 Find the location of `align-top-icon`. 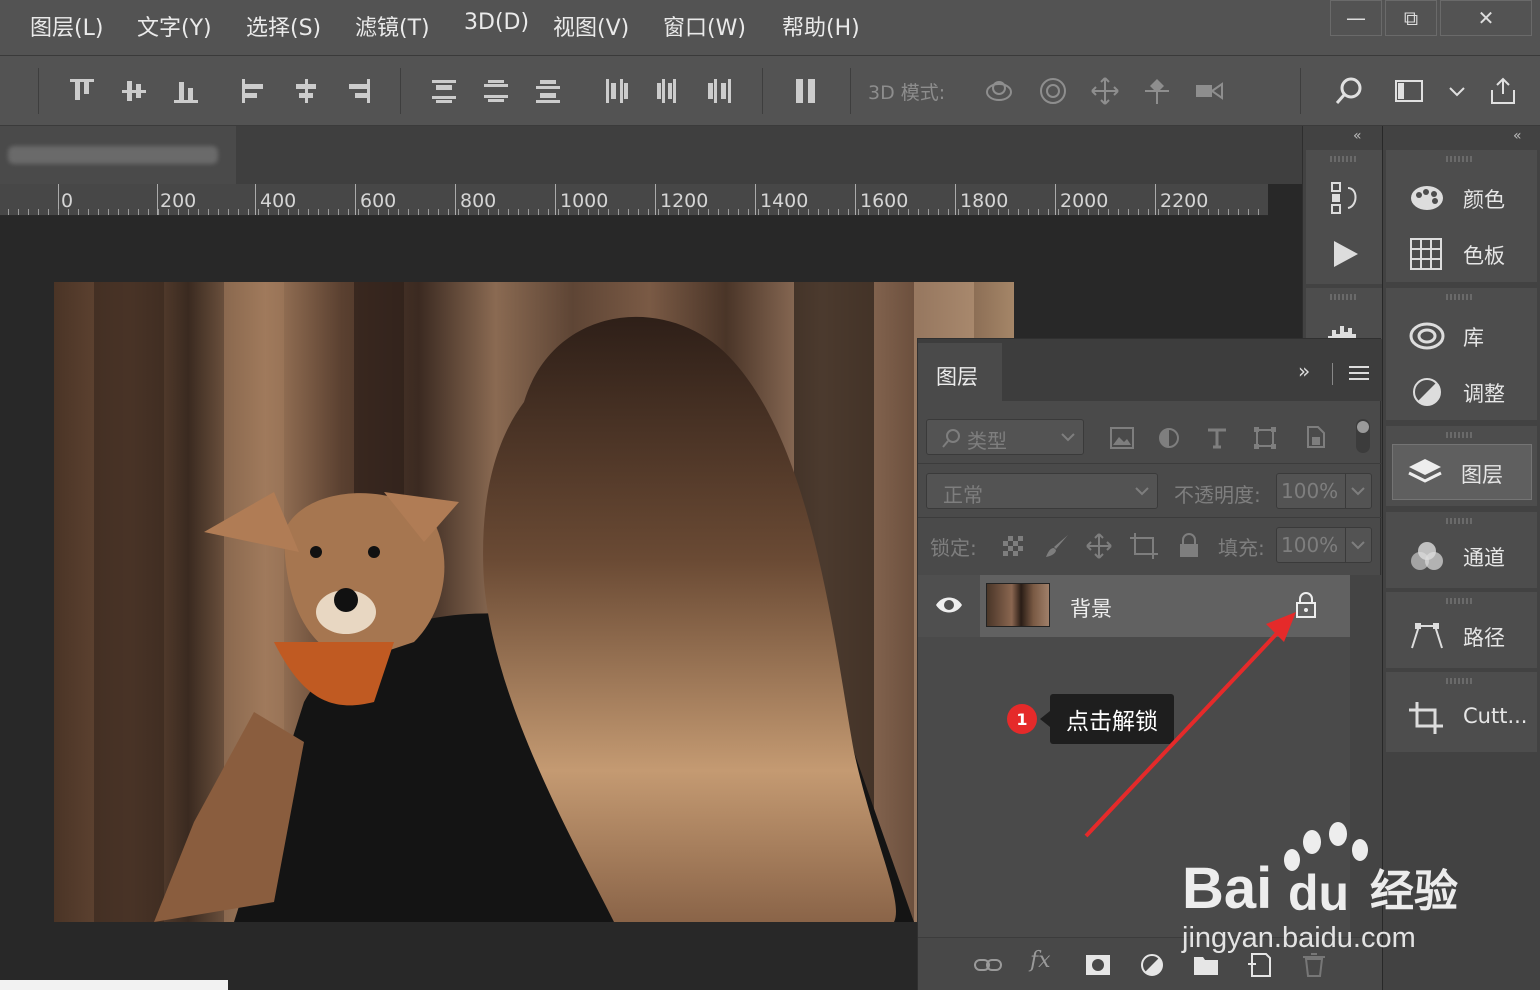

align-top-icon is located at coordinates (82, 91).